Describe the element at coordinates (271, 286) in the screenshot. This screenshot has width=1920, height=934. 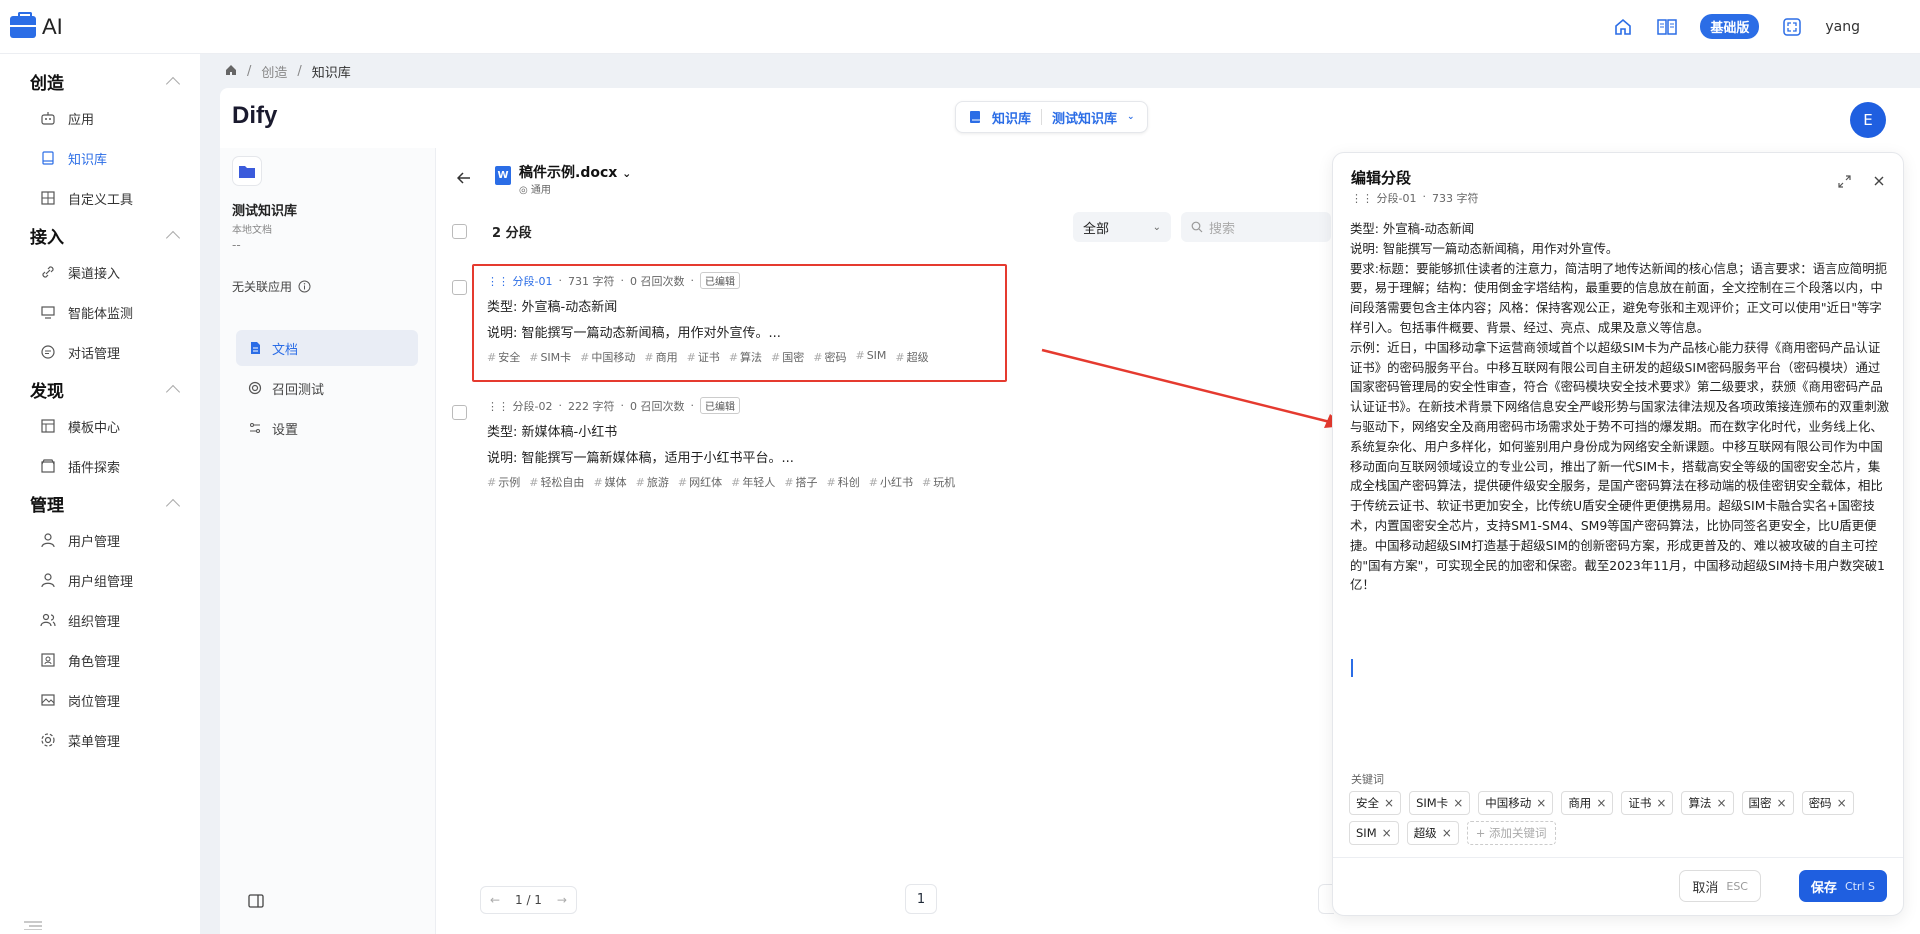
I see `dataset-assoc: 无关联应用` at that location.